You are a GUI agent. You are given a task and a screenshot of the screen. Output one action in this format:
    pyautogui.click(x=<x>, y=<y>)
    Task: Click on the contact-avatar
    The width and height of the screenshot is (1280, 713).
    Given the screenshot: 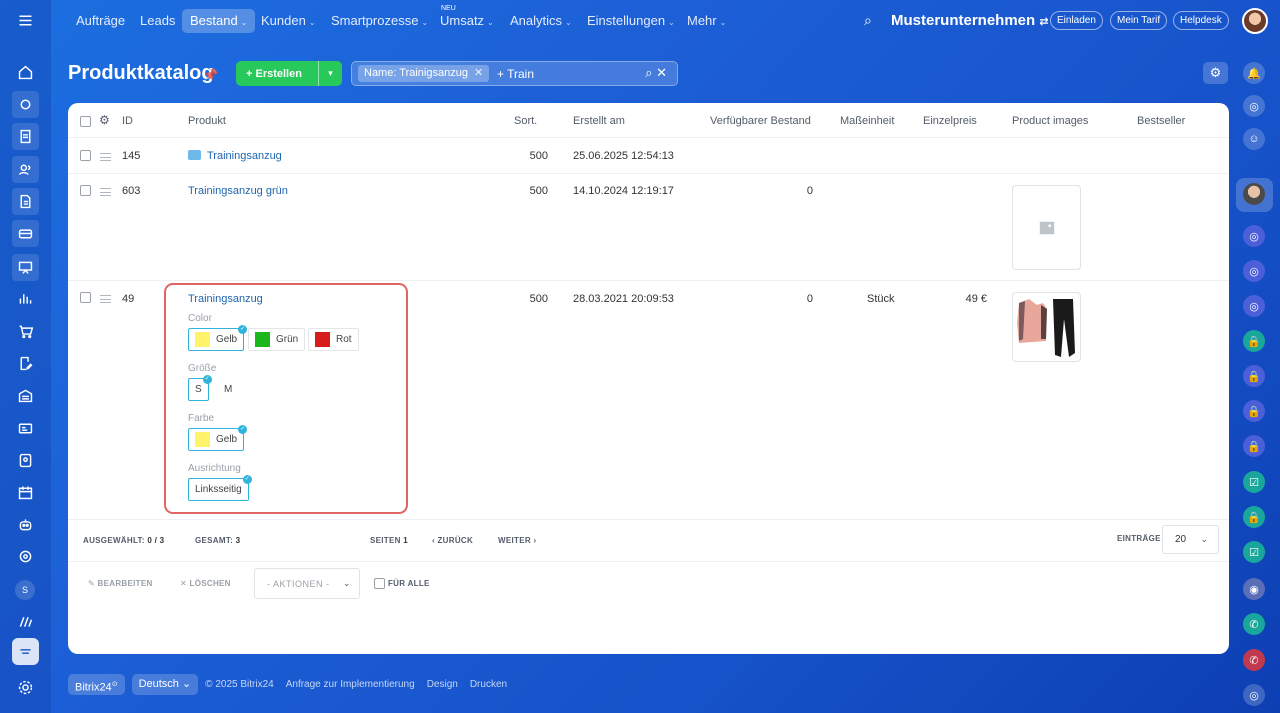 What is the action you would take?
    pyautogui.click(x=1254, y=194)
    